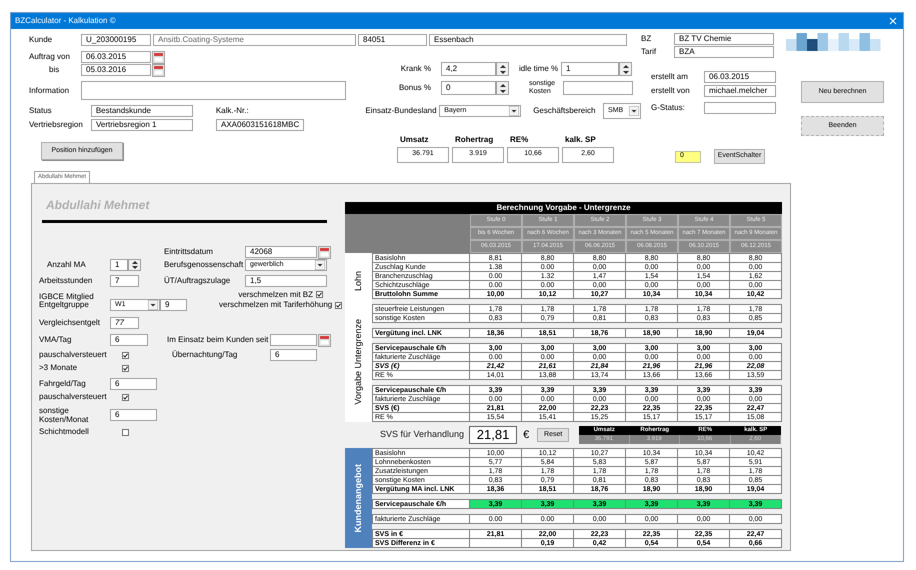  I want to click on field-label: Geschäftsbereich, so click(564, 111).